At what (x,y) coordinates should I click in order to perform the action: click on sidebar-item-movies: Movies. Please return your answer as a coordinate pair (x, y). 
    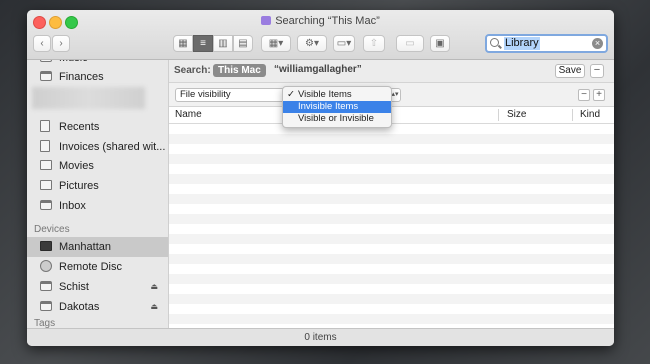
    Looking at the image, I should click on (97, 166).